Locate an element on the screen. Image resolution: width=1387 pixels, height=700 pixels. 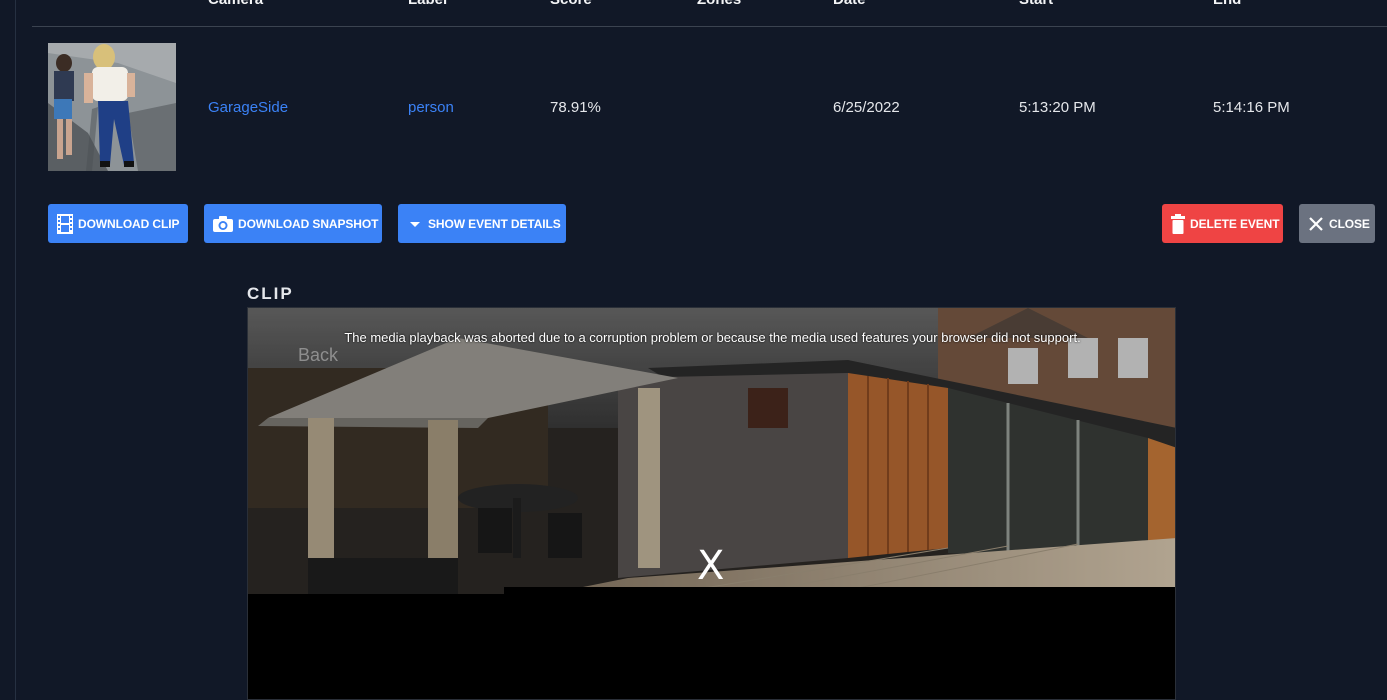
film-icon is located at coordinates (65, 223).